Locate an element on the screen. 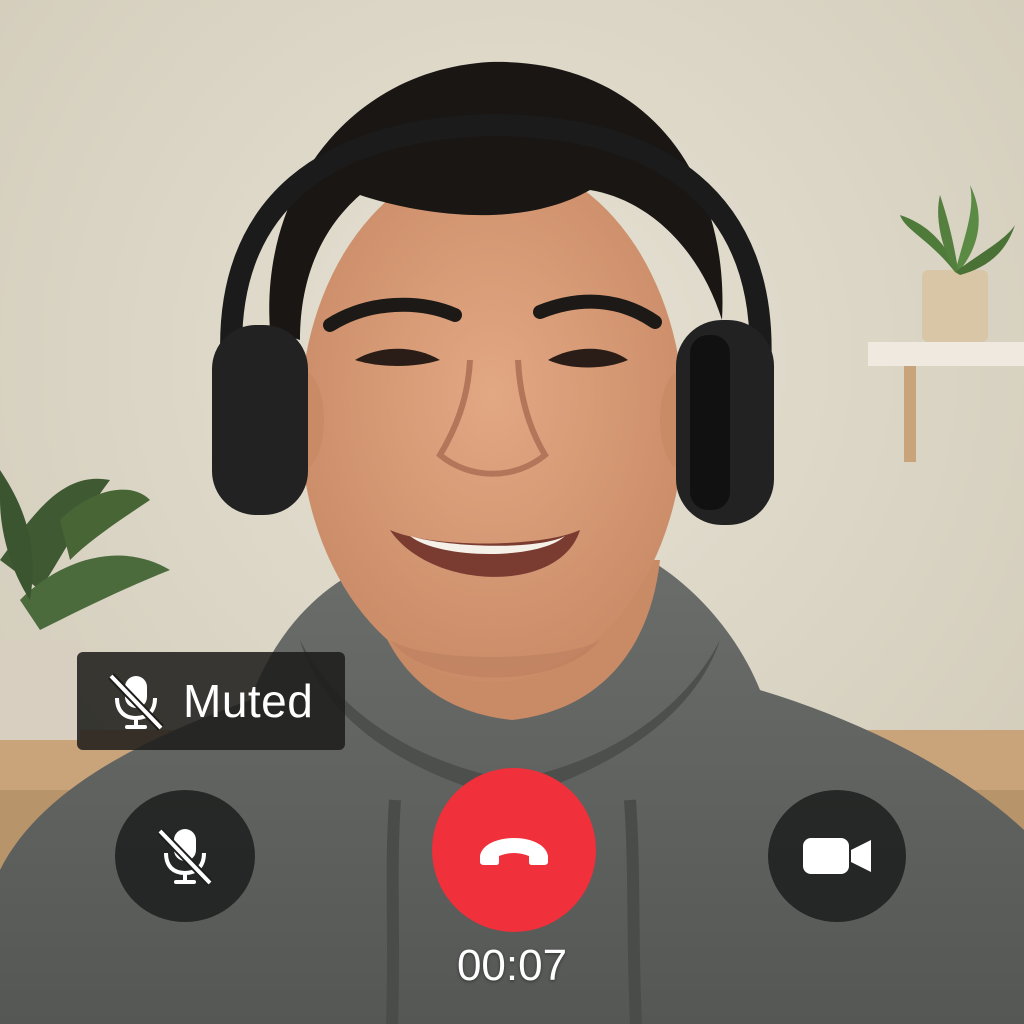 The image size is (1024, 1024). phone-hangup-icon is located at coordinates (514, 851).